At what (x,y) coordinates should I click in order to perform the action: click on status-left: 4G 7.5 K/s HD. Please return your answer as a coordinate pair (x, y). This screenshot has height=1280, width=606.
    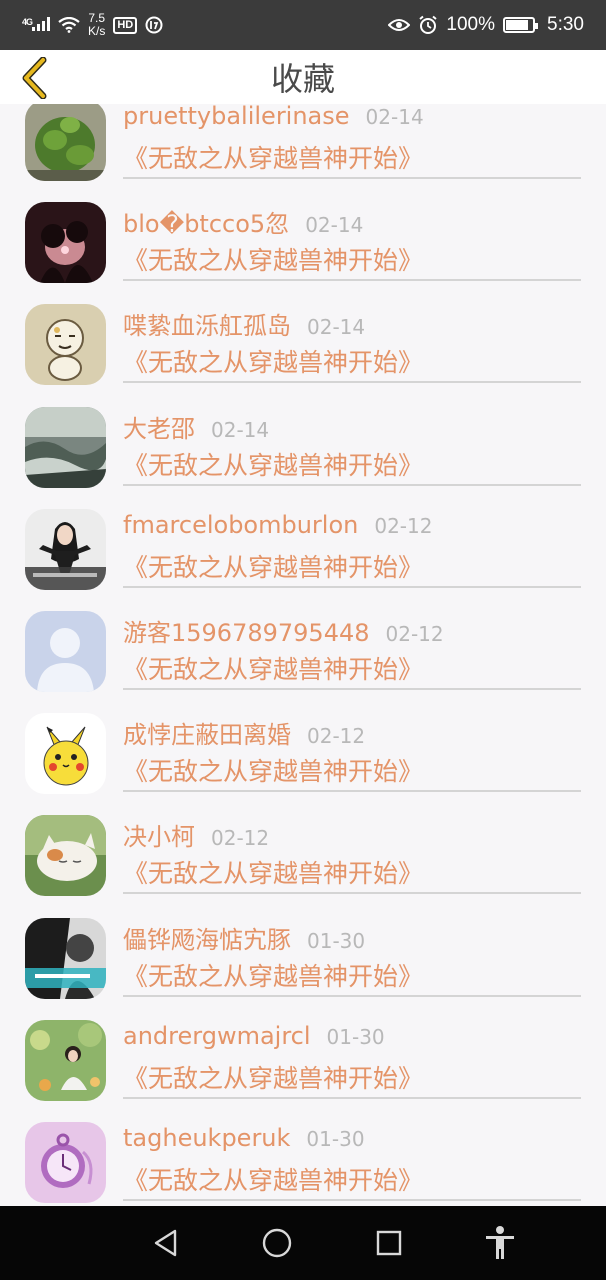
    Looking at the image, I should click on (92, 25).